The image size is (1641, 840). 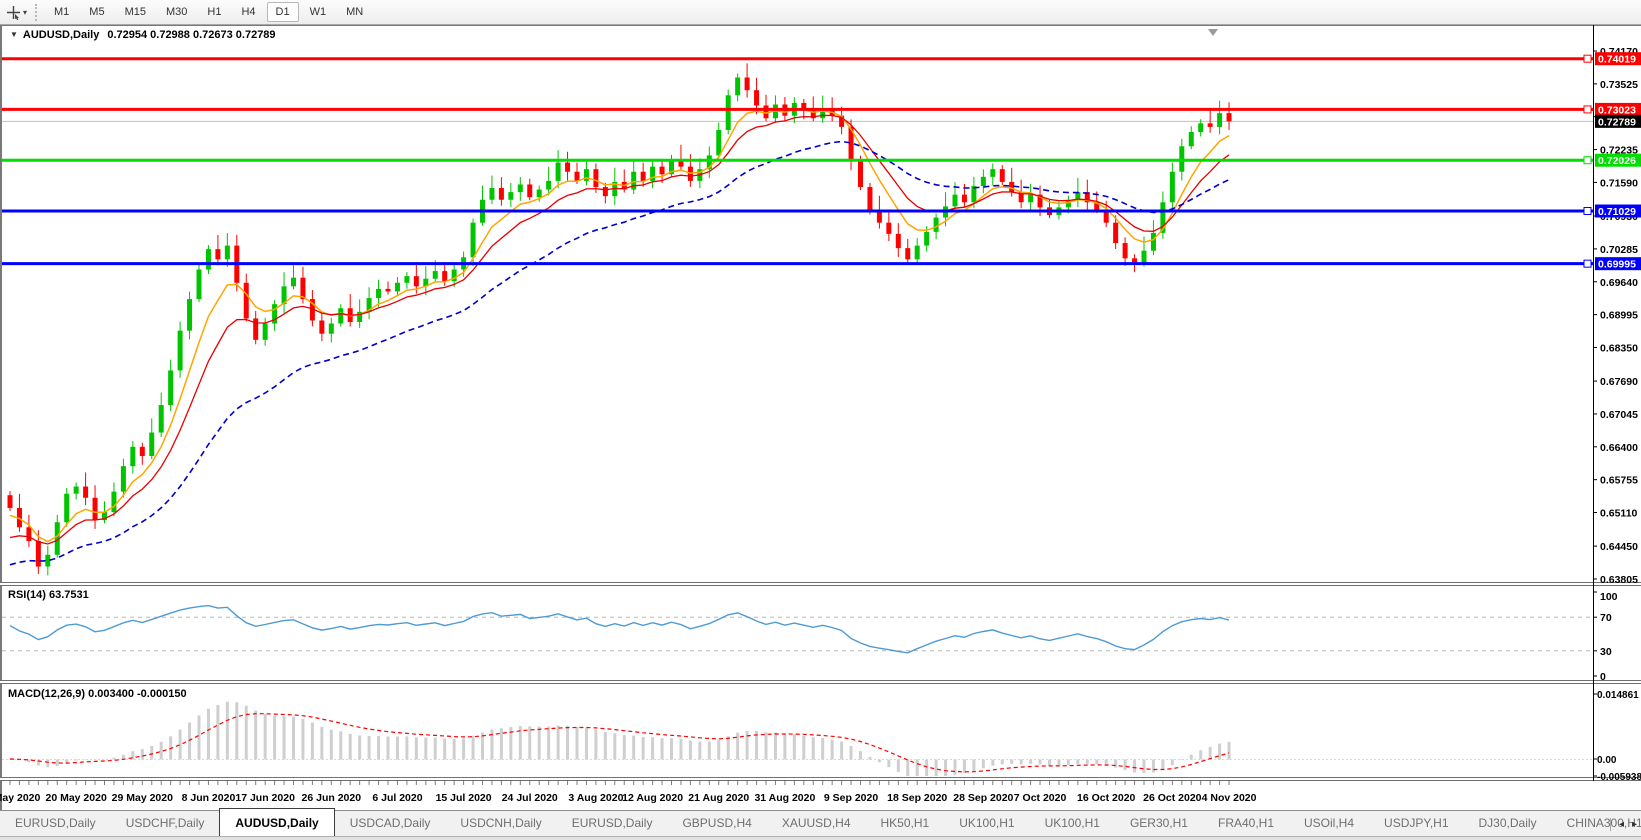 What do you see at coordinates (176, 12) in the screenshot?
I see `timeframe-m30-button: M30` at bounding box center [176, 12].